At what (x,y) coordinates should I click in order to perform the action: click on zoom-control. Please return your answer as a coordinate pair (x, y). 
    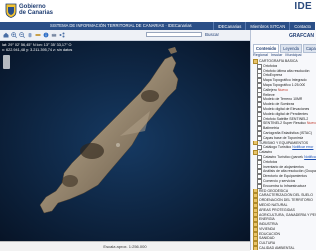
    Looking at the image, I should click on (6, 62).